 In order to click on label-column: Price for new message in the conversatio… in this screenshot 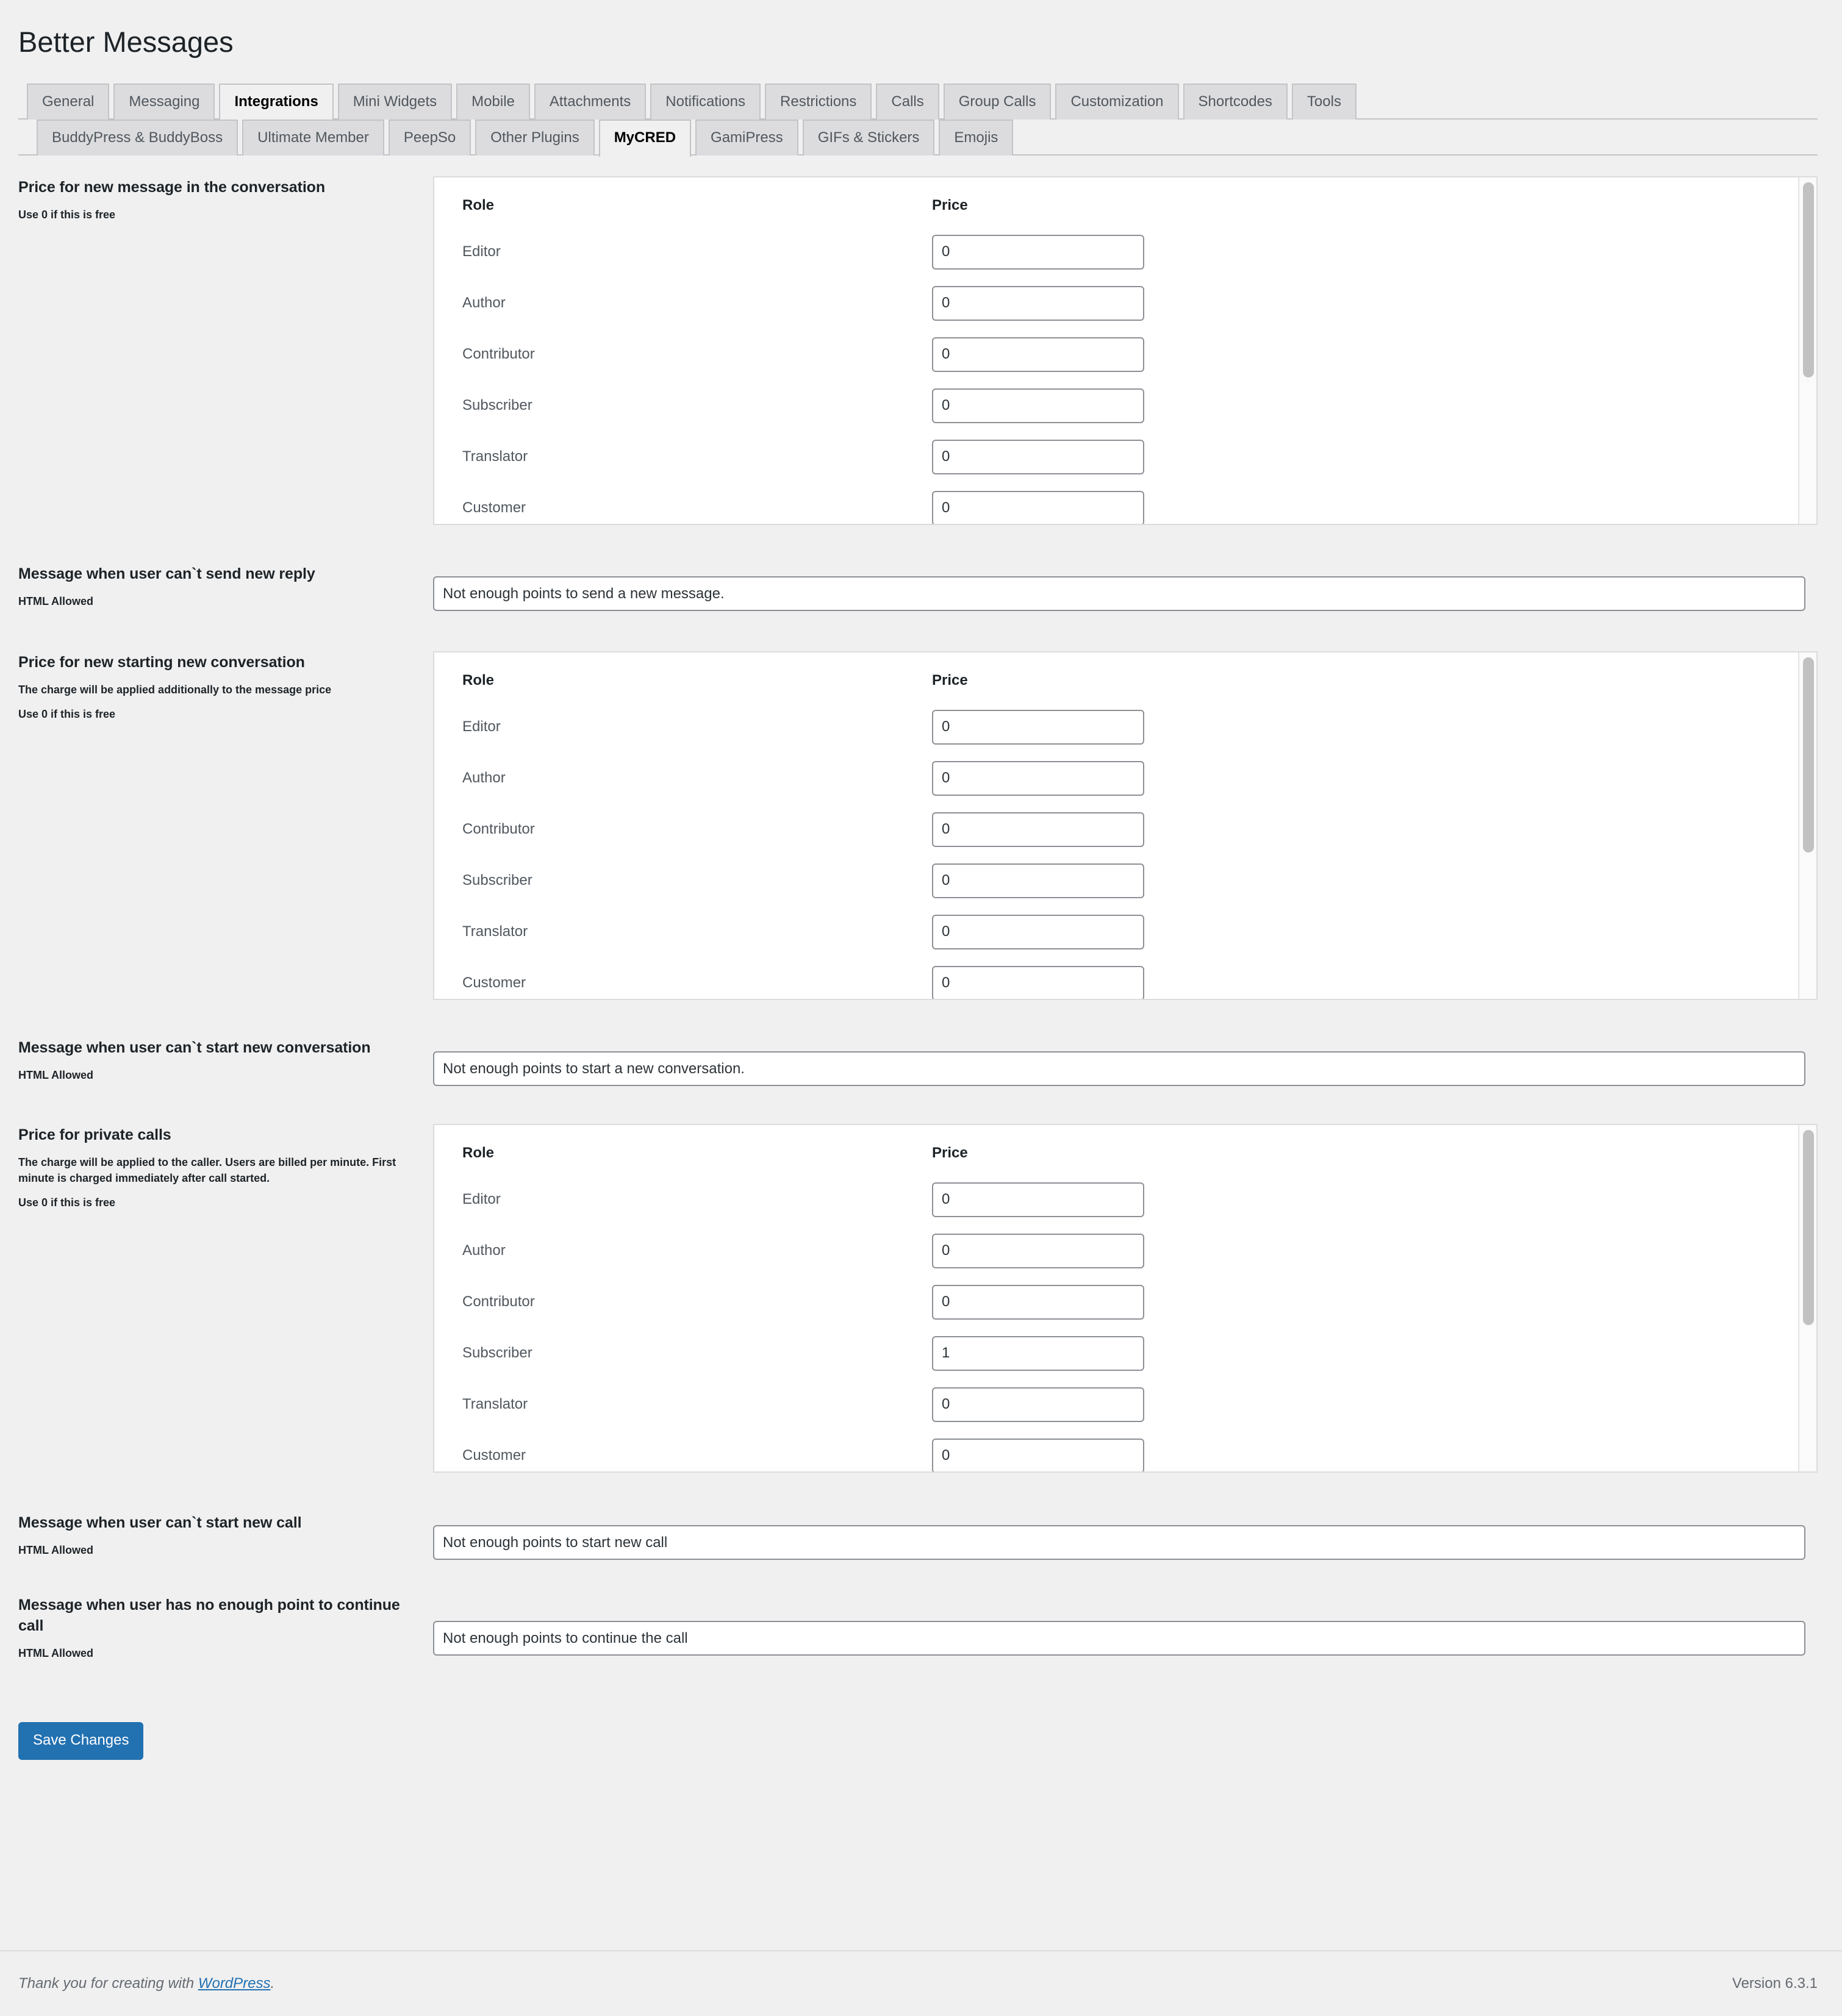, I will do `click(225, 199)`.